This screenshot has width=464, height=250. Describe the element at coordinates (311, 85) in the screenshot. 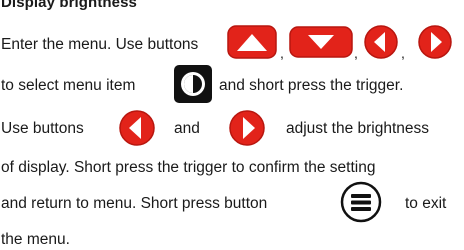

I see `instruction-line-2b: and short press the trigger.` at that location.